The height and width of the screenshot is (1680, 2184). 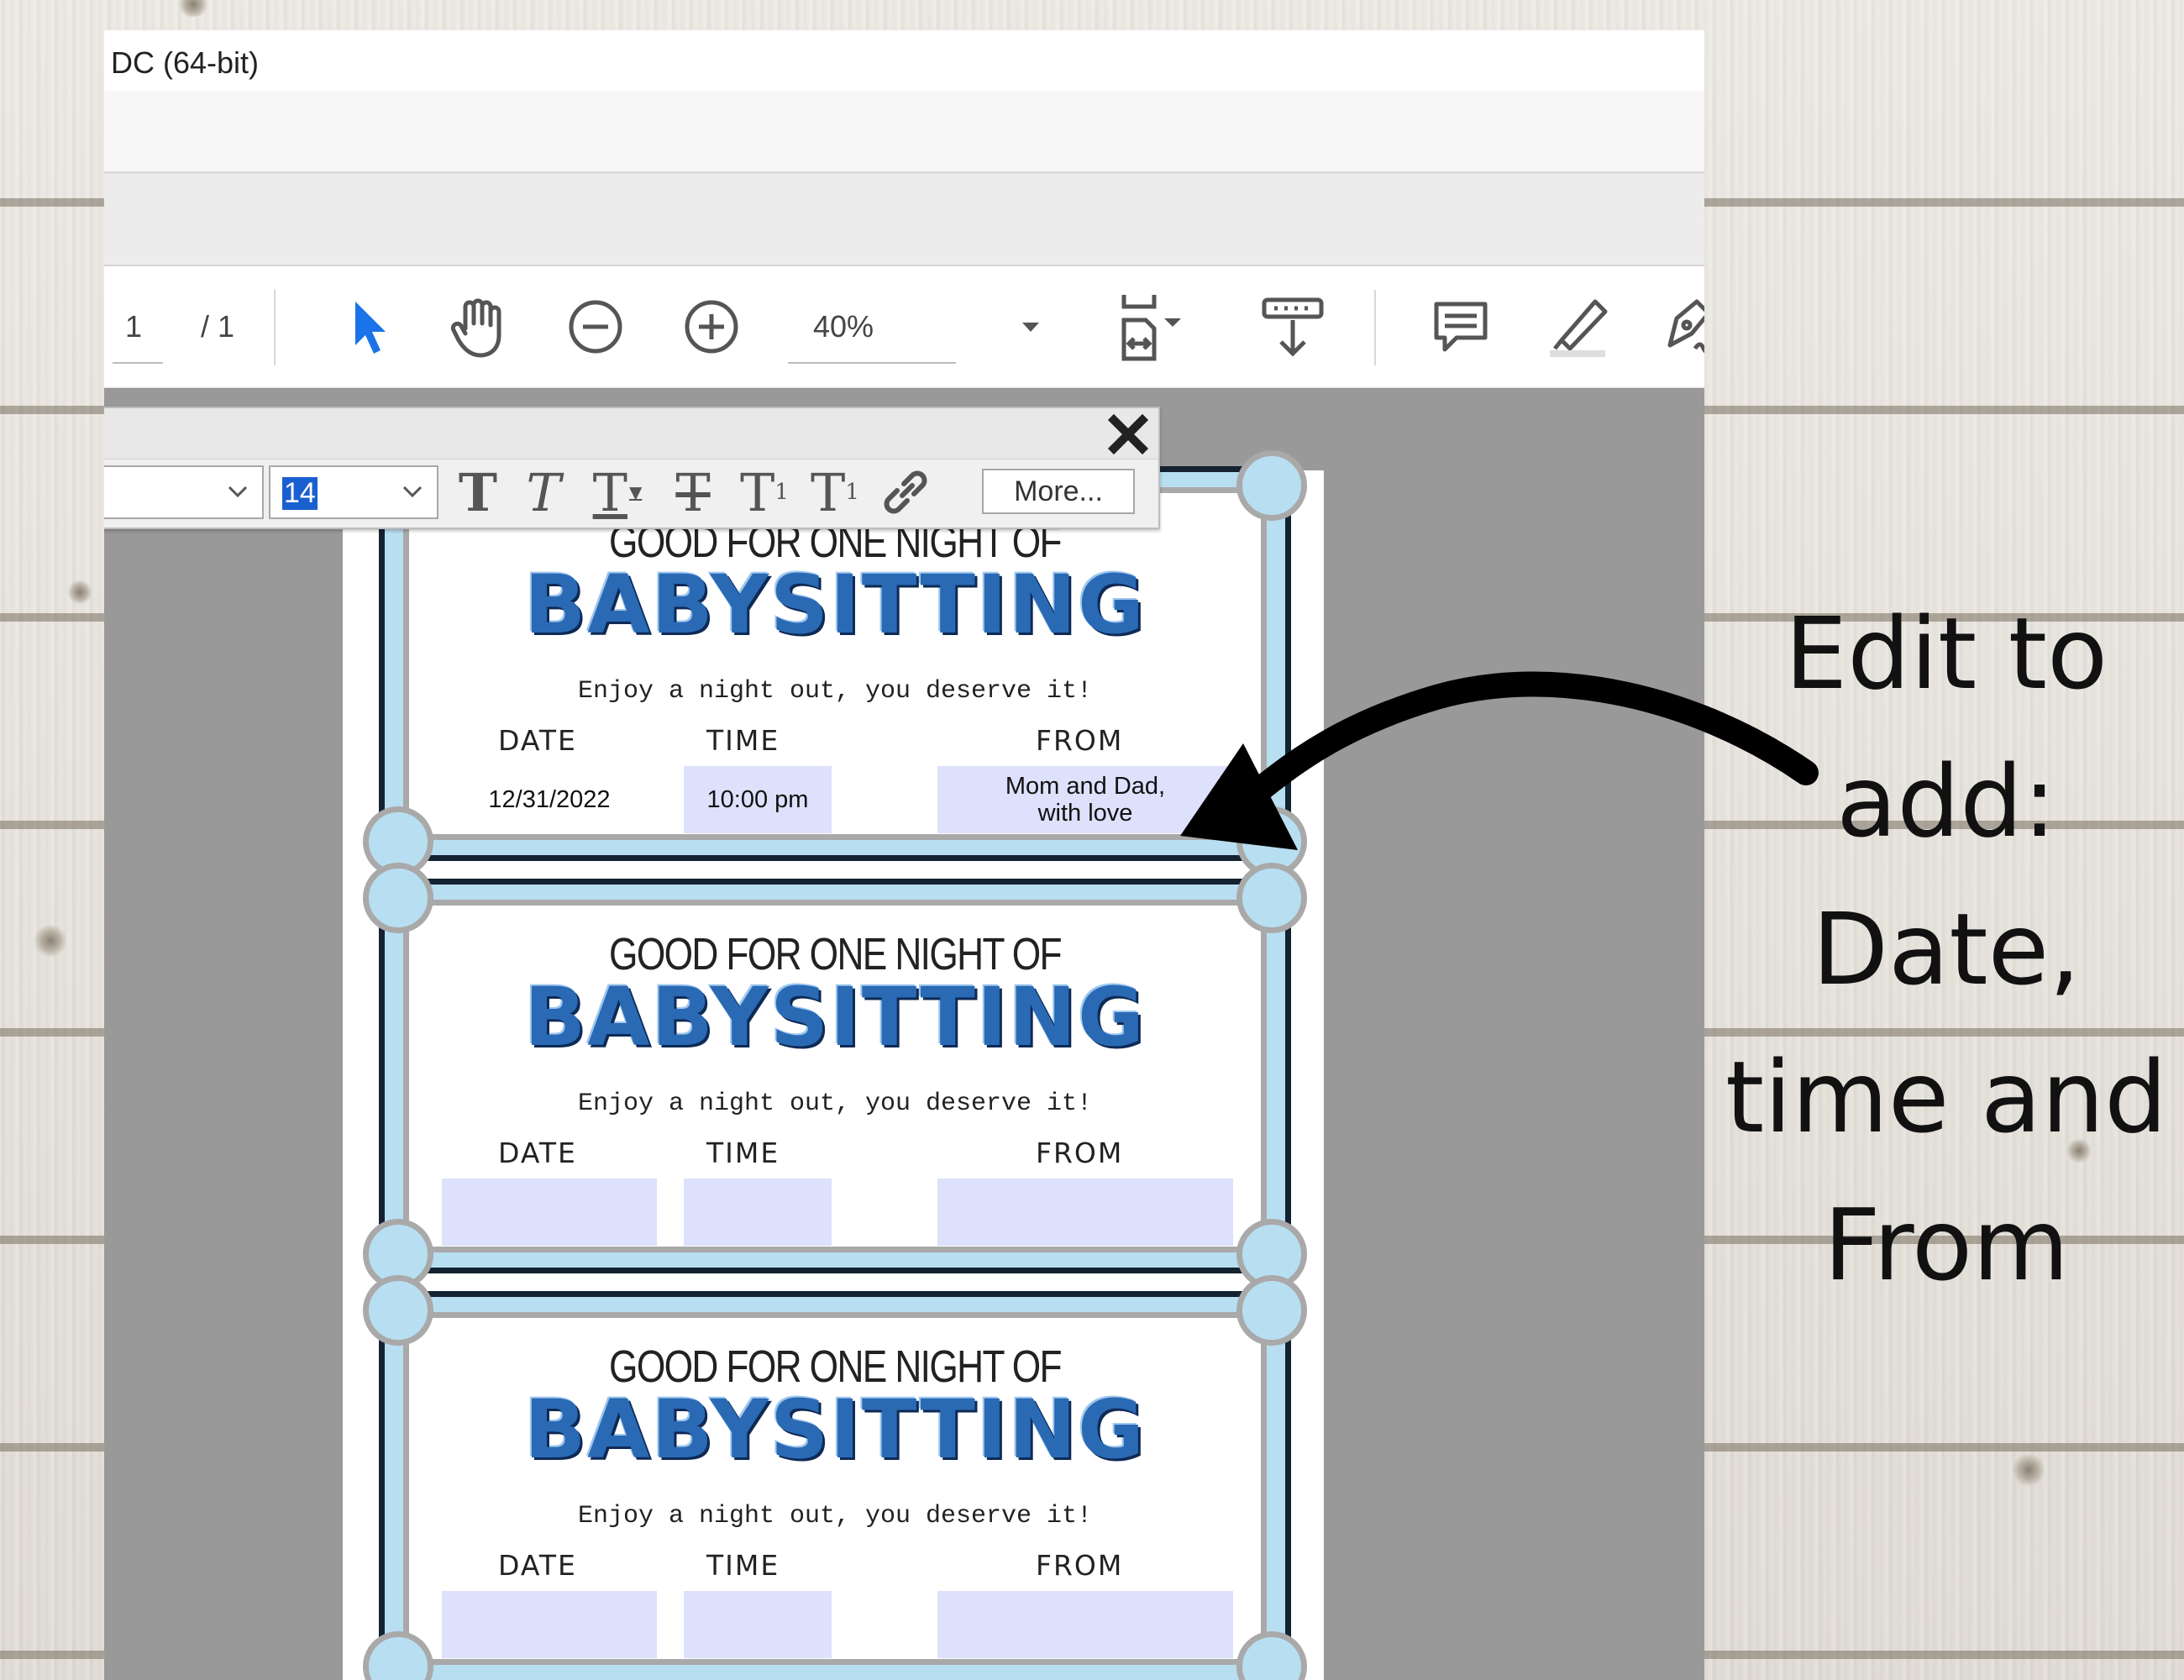 What do you see at coordinates (543, 492) in the screenshot?
I see `italic-icon: T` at bounding box center [543, 492].